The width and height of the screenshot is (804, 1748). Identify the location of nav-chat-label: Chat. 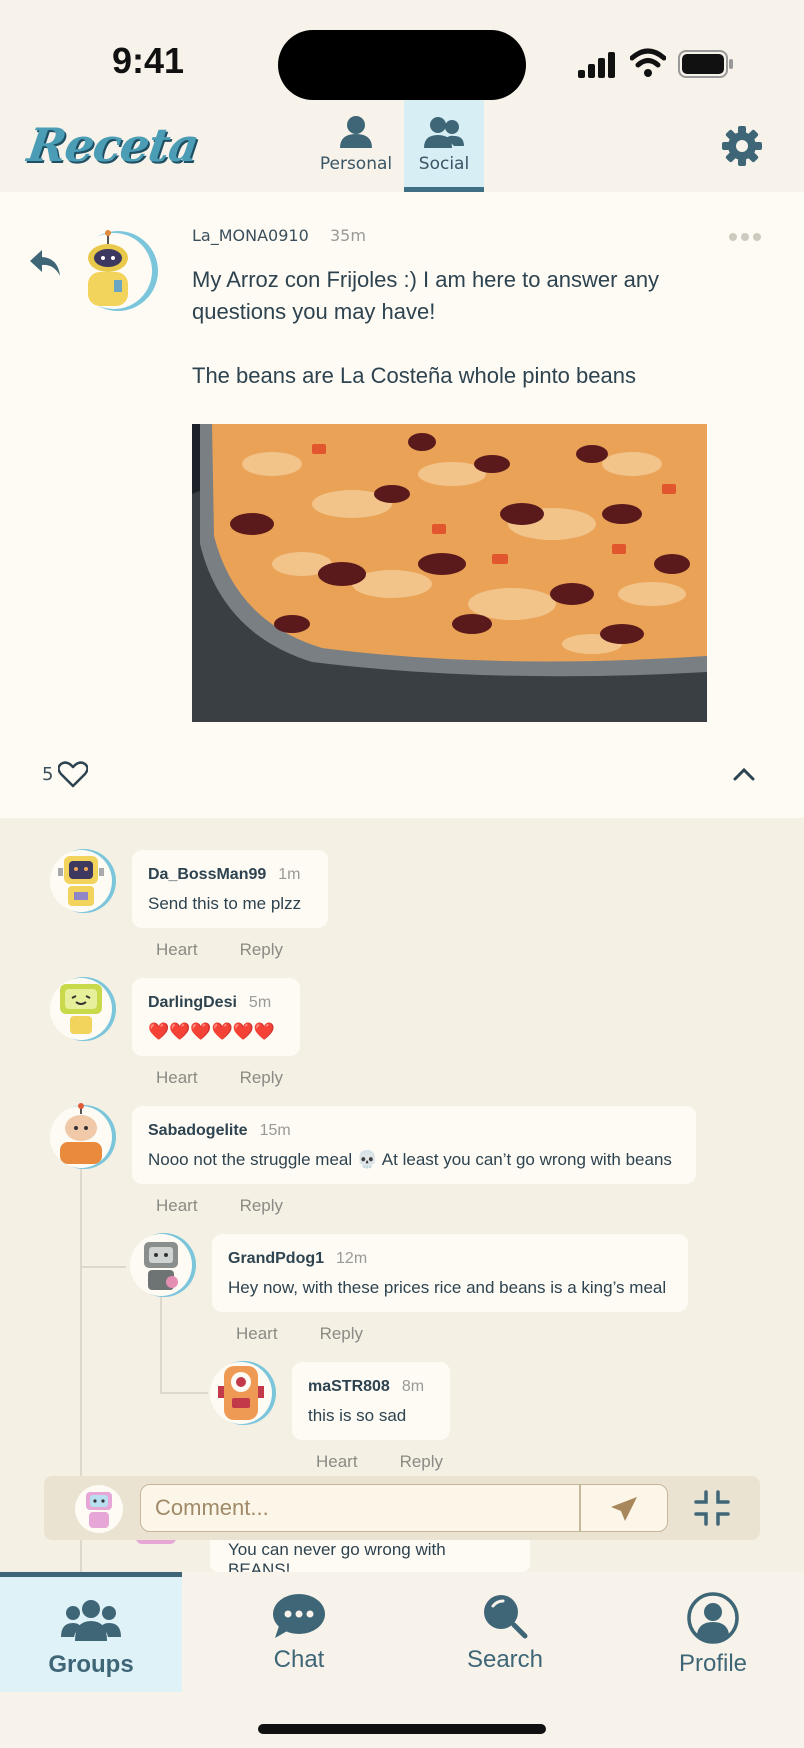
(299, 1659).